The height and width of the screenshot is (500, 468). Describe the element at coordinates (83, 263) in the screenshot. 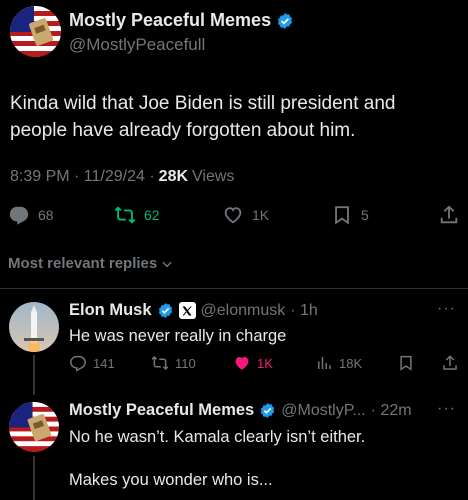

I see `sort-replies-label: Most relevant replies` at that location.